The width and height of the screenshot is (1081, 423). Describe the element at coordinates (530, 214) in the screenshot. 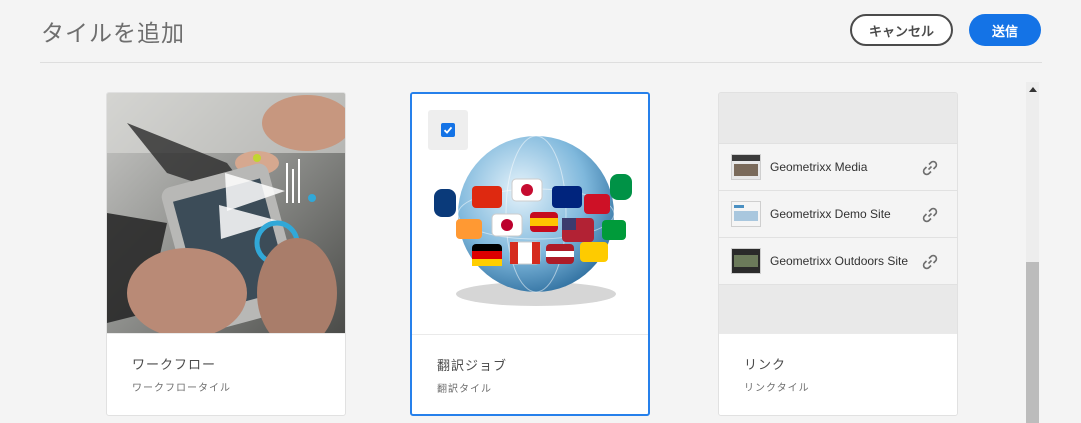

I see `translation-thumbnail` at that location.